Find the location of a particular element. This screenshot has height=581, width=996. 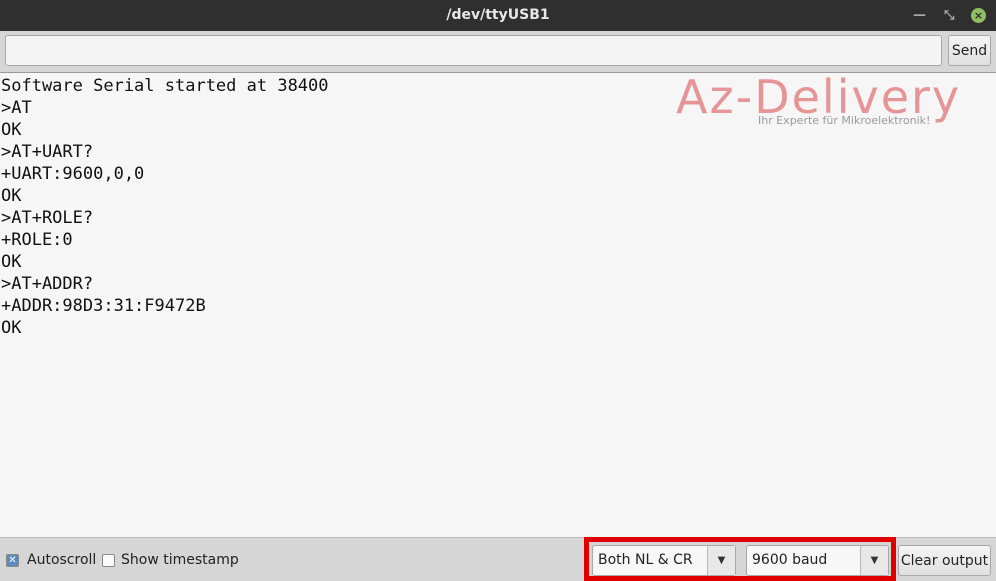

window-title: /dev/ttyUSB1 is located at coordinates (498, 15).